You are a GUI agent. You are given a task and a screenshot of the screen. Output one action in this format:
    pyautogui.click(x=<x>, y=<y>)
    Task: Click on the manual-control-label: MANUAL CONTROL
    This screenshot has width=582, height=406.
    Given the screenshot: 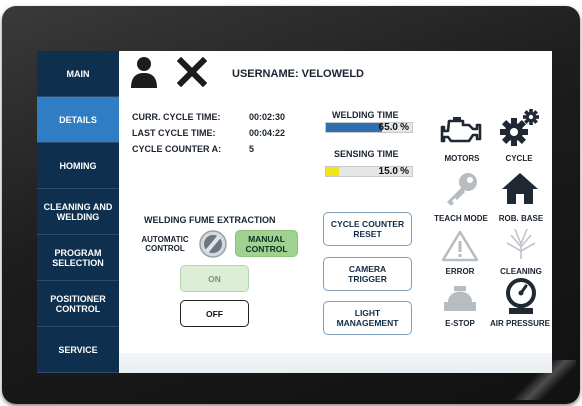 What is the action you would take?
    pyautogui.click(x=266, y=243)
    